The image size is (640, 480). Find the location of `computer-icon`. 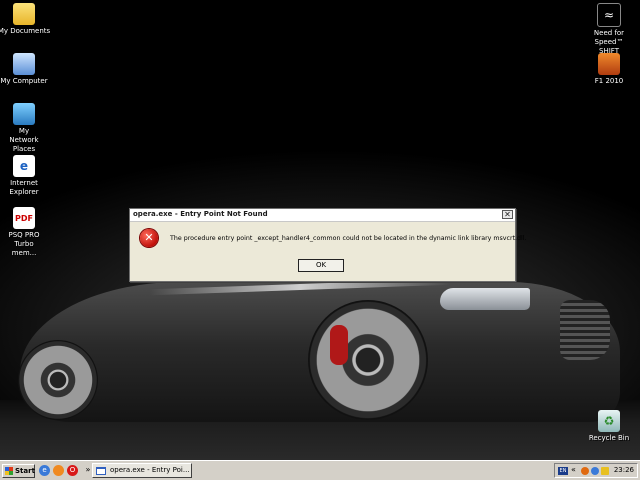

computer-icon is located at coordinates (24, 64).